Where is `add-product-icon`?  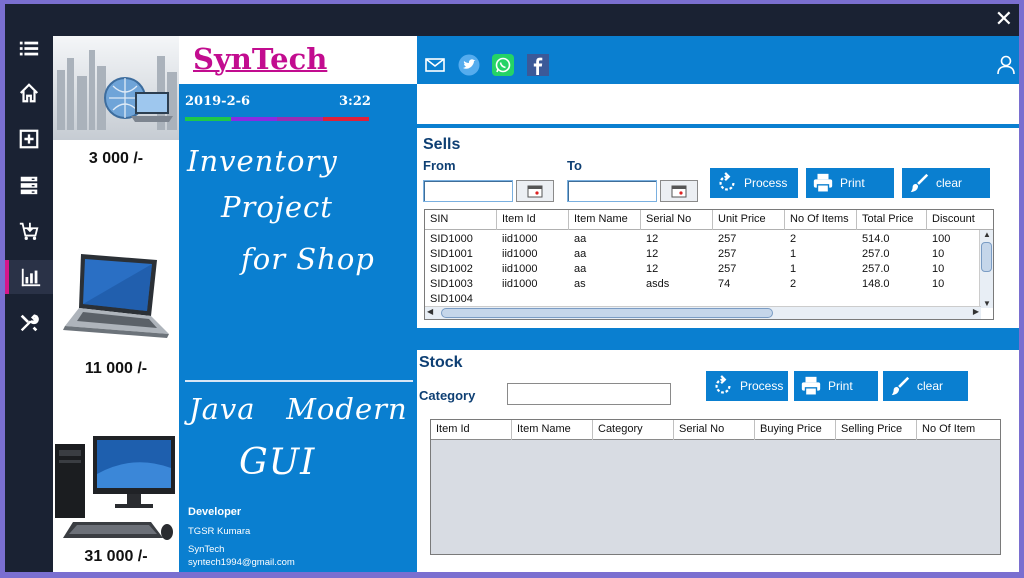 add-product-icon is located at coordinates (29, 139).